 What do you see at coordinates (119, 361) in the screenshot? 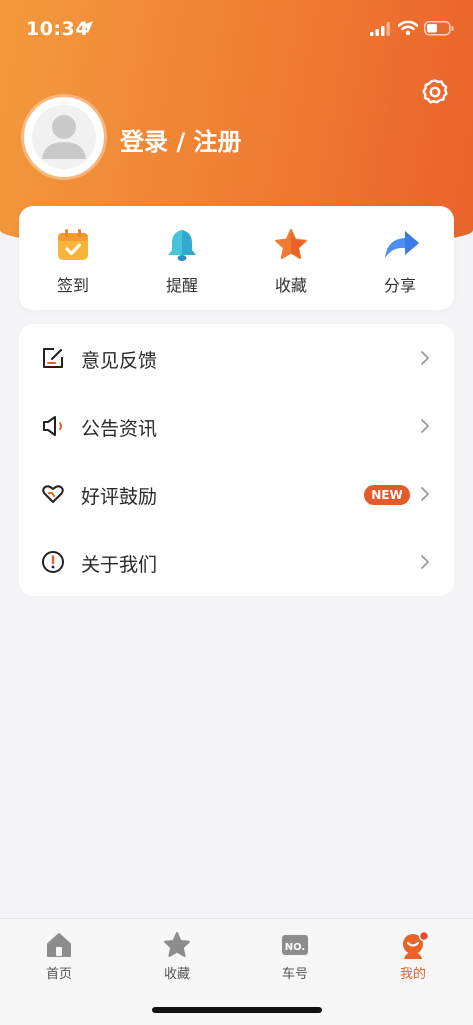
I see `menu-item-label: 意见反馈` at bounding box center [119, 361].